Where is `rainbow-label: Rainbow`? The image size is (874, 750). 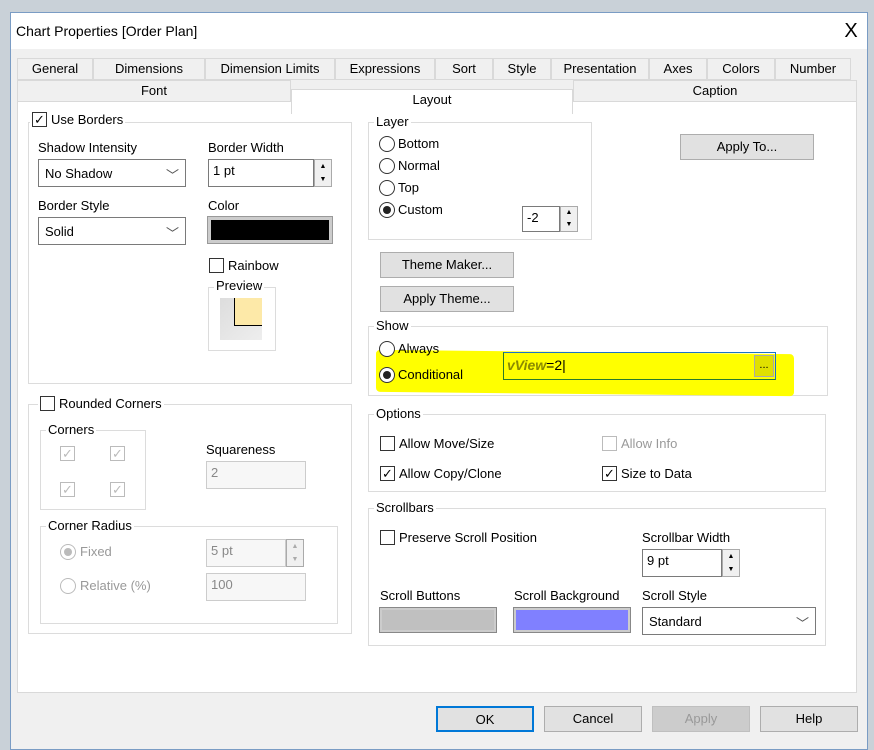
rainbow-label: Rainbow is located at coordinates (253, 265).